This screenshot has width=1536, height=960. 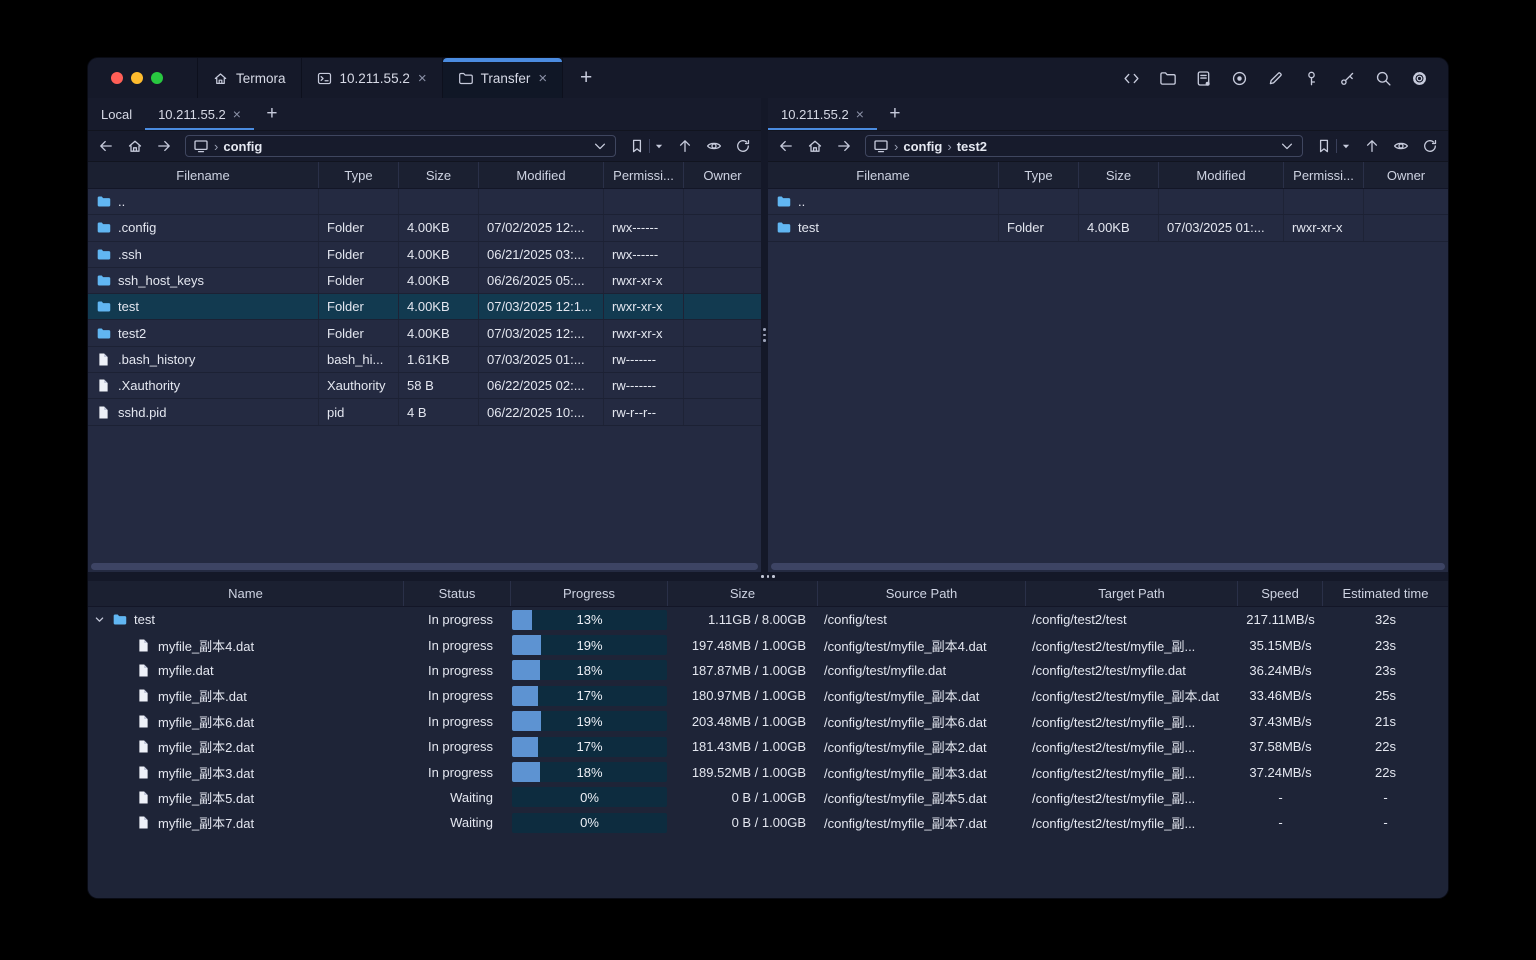 What do you see at coordinates (202, 697) in the screenshot?
I see `transfer-item-name: myfile_副本.dat` at bounding box center [202, 697].